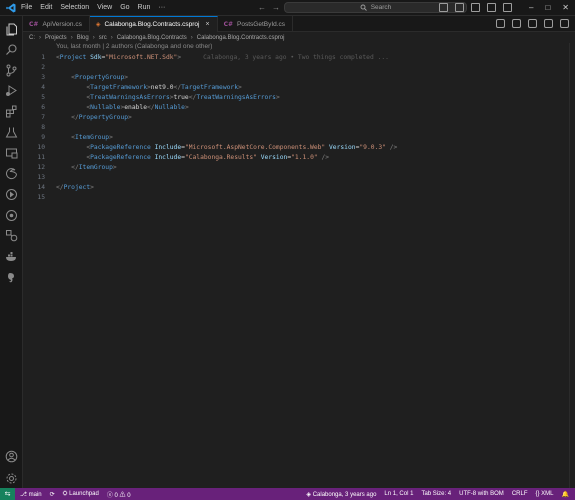  What do you see at coordinates (299, 188) in the screenshot?
I see `code-line: 14 </Project>` at bounding box center [299, 188].